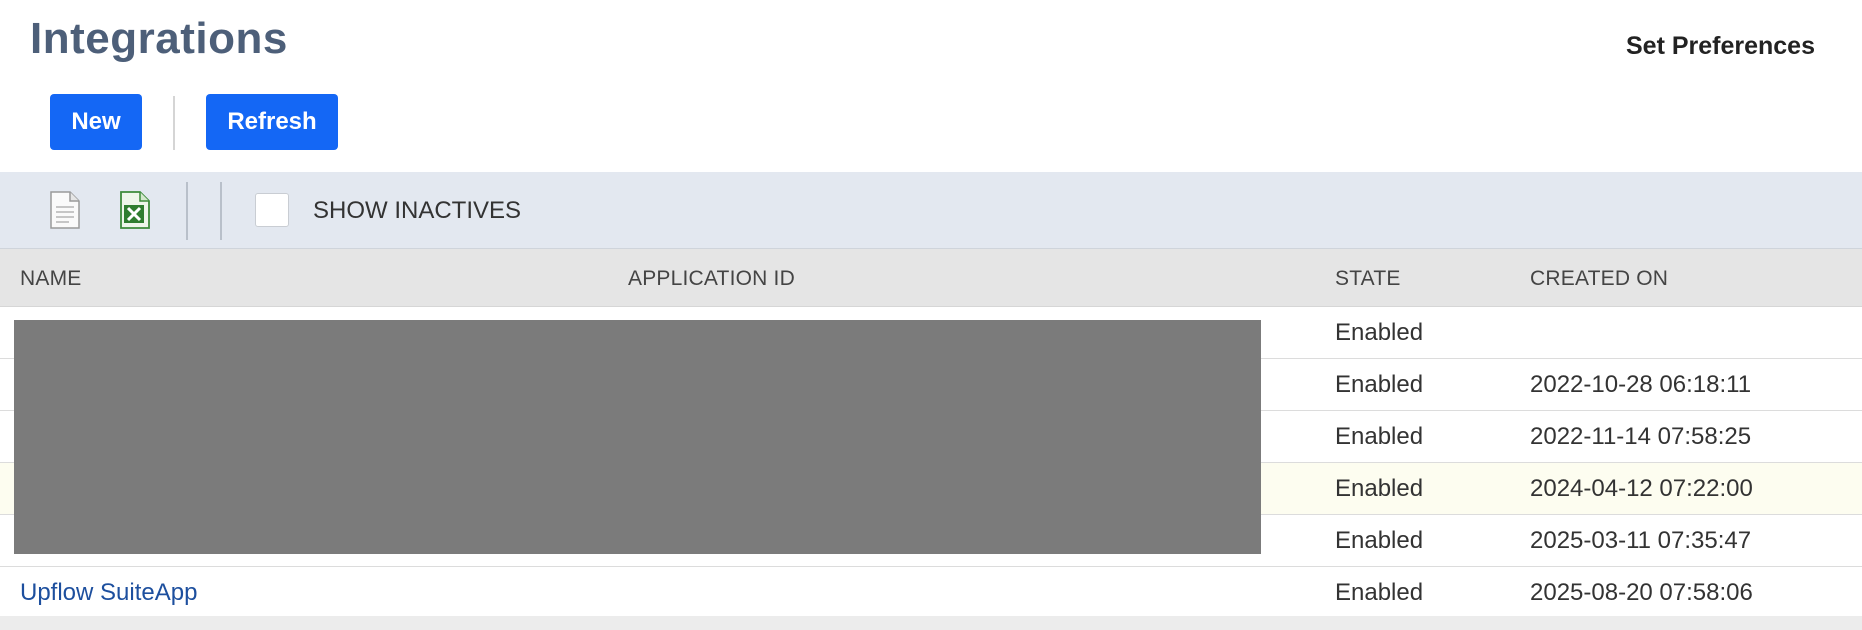  I want to click on button-divider, so click(174, 123).